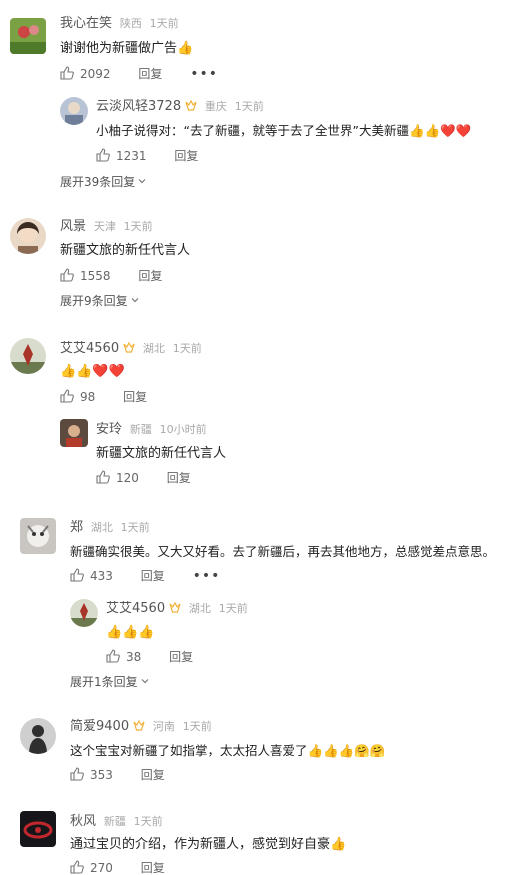  What do you see at coordinates (130, 632) in the screenshot?
I see `reply-text: 👍👍👍` at bounding box center [130, 632].